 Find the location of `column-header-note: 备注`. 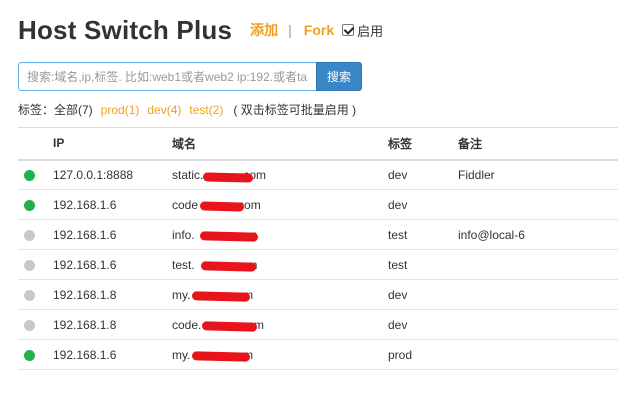

column-header-note: 备注 is located at coordinates (538, 144).